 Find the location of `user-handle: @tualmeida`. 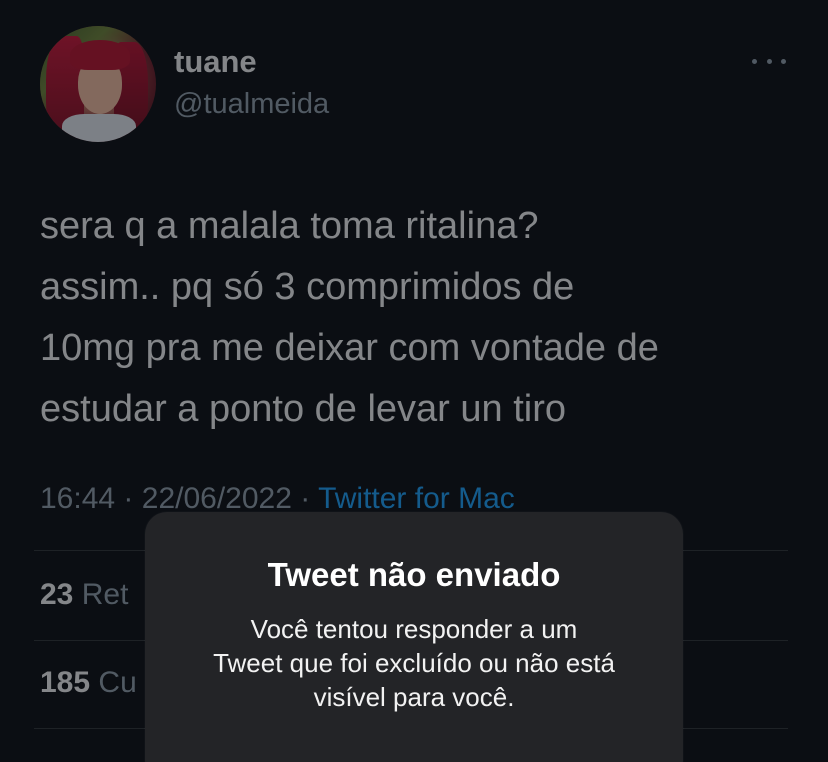

user-handle: @tualmeida is located at coordinates (251, 104).